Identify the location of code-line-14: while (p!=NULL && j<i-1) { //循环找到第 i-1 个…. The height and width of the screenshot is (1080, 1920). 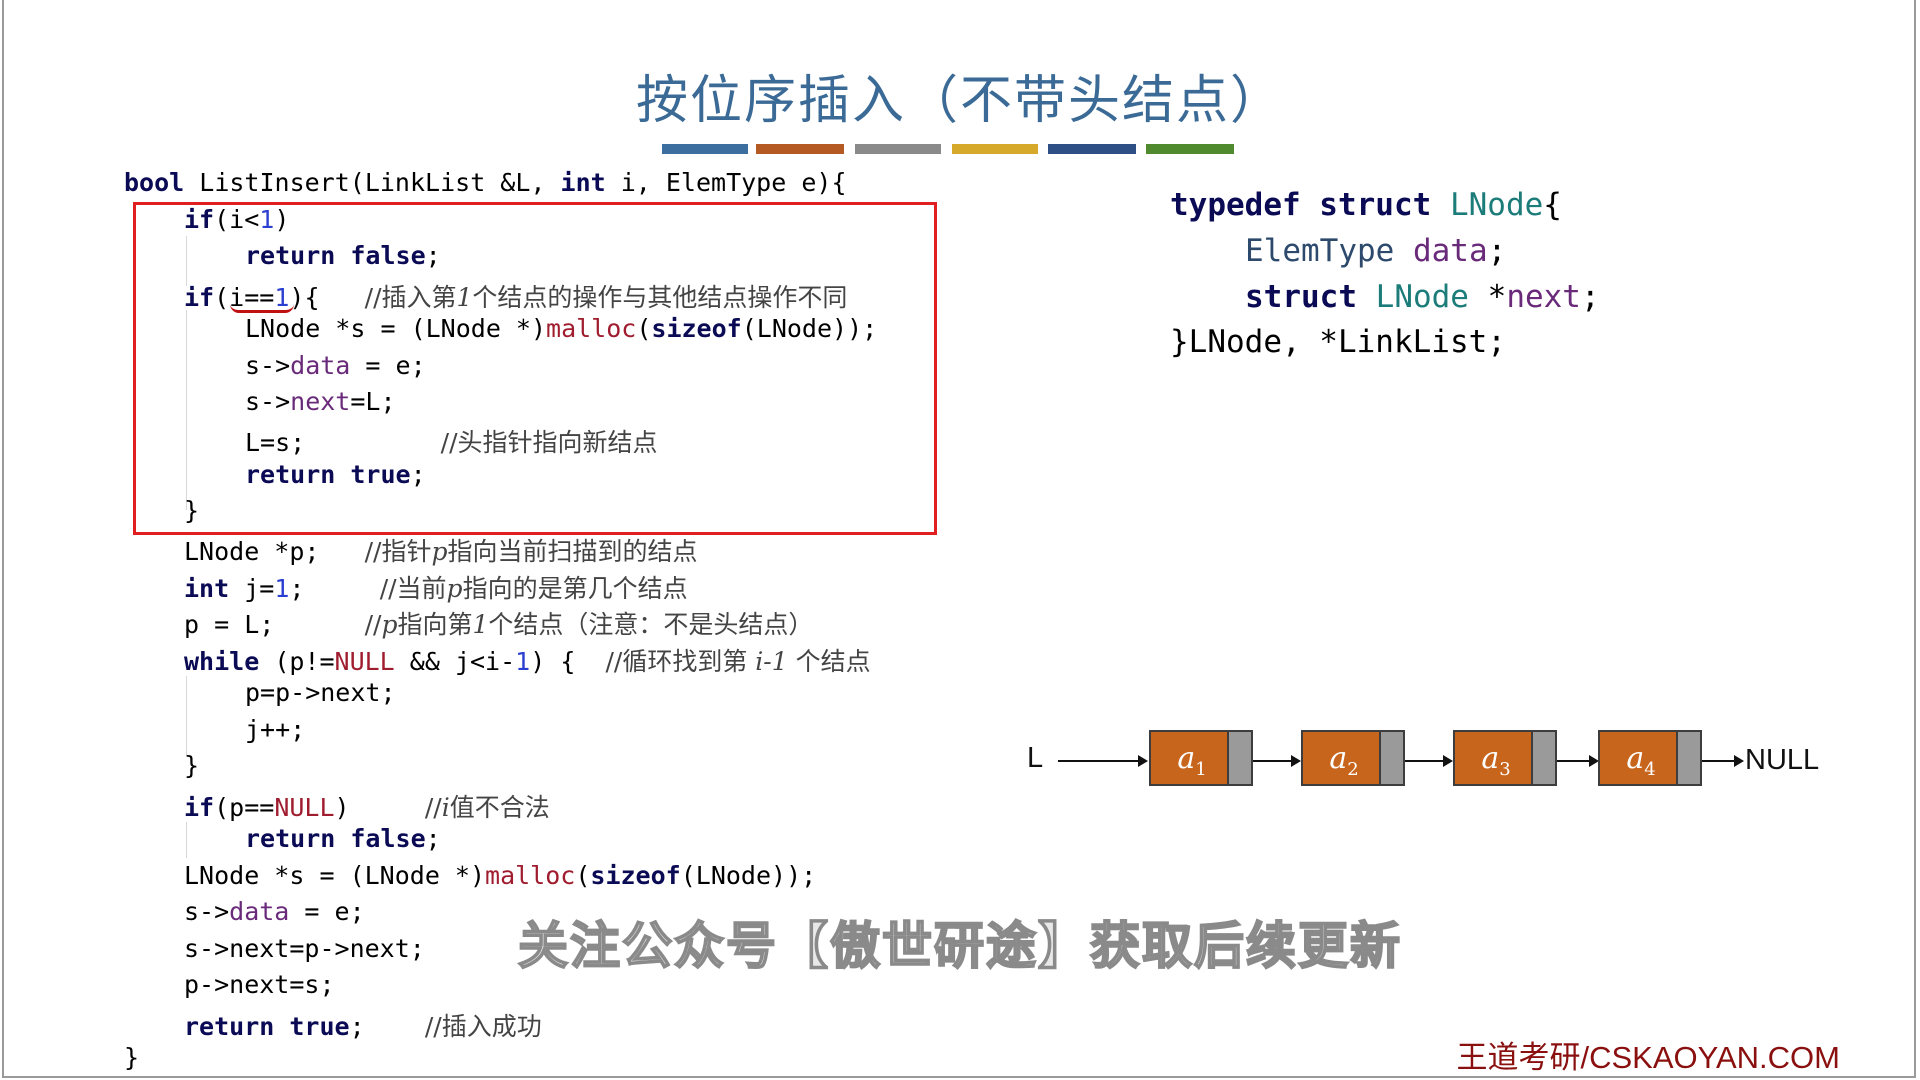
(527, 661).